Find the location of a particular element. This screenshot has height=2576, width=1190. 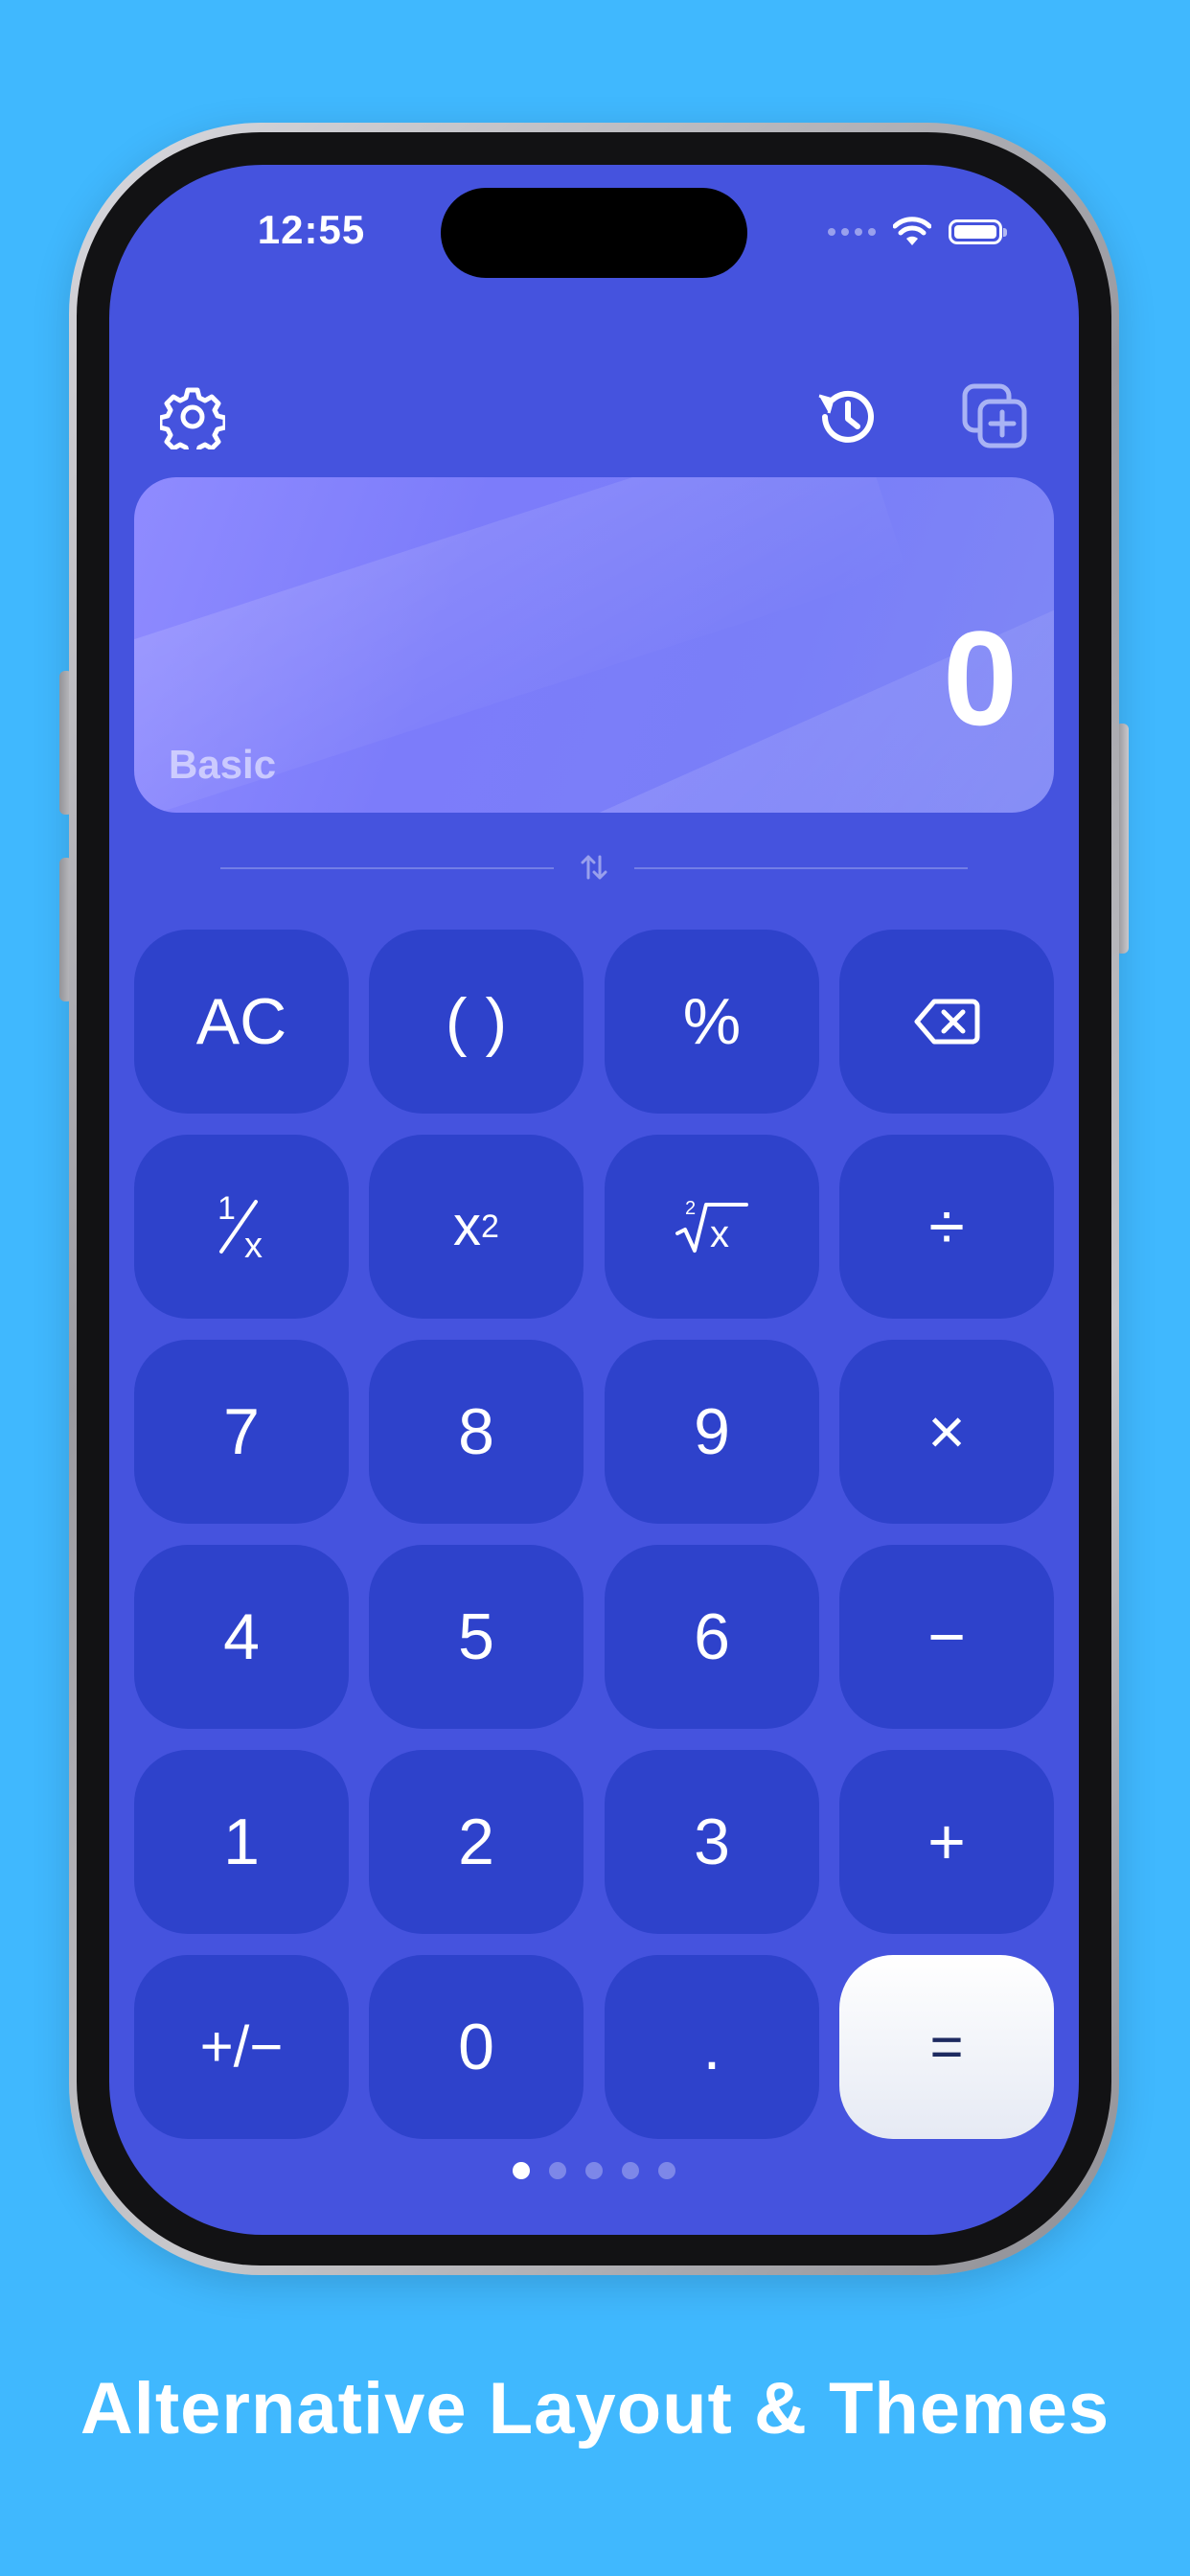

add-copy-button is located at coordinates (996, 417).